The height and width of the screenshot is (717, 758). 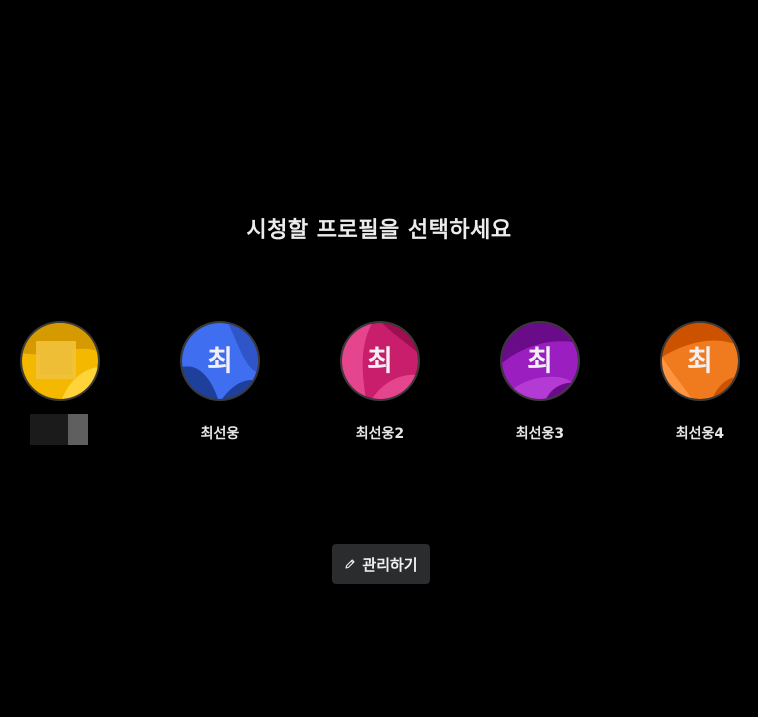 I want to click on profile-name-redacted, so click(x=59, y=429).